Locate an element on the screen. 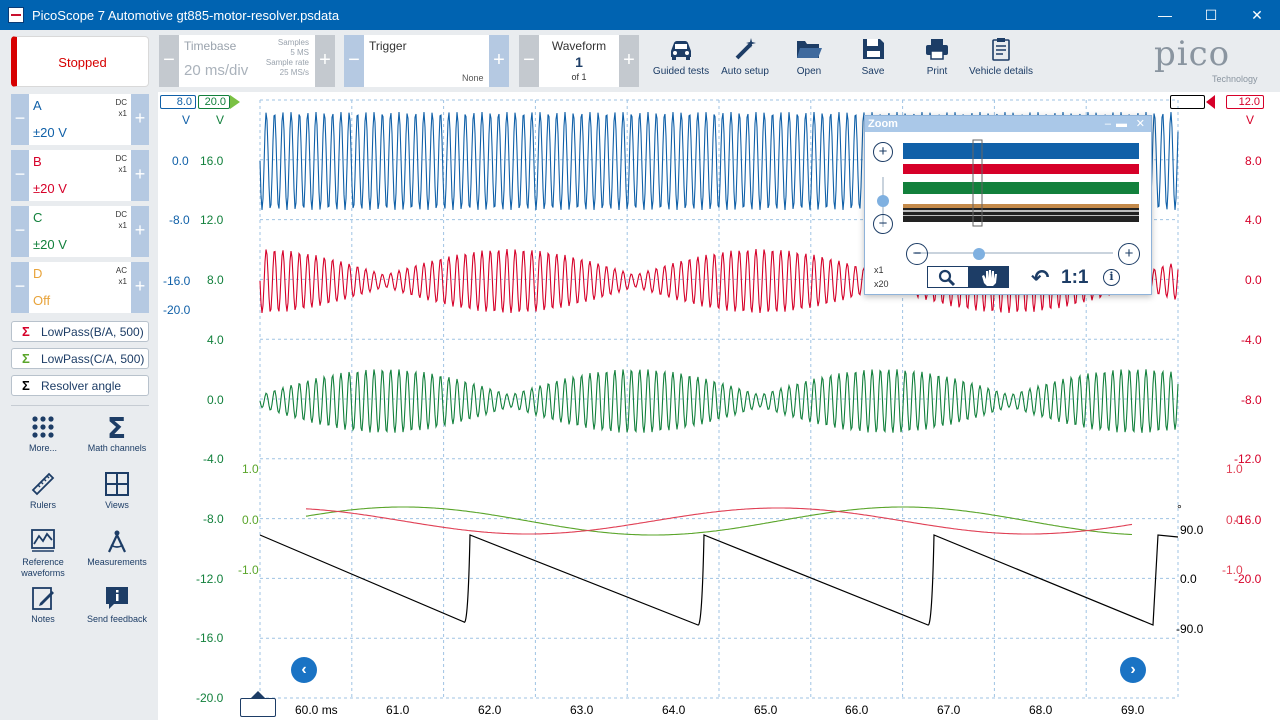 This screenshot has height=720, width=1280. channel-b-increase-button: + is located at coordinates (140, 175).